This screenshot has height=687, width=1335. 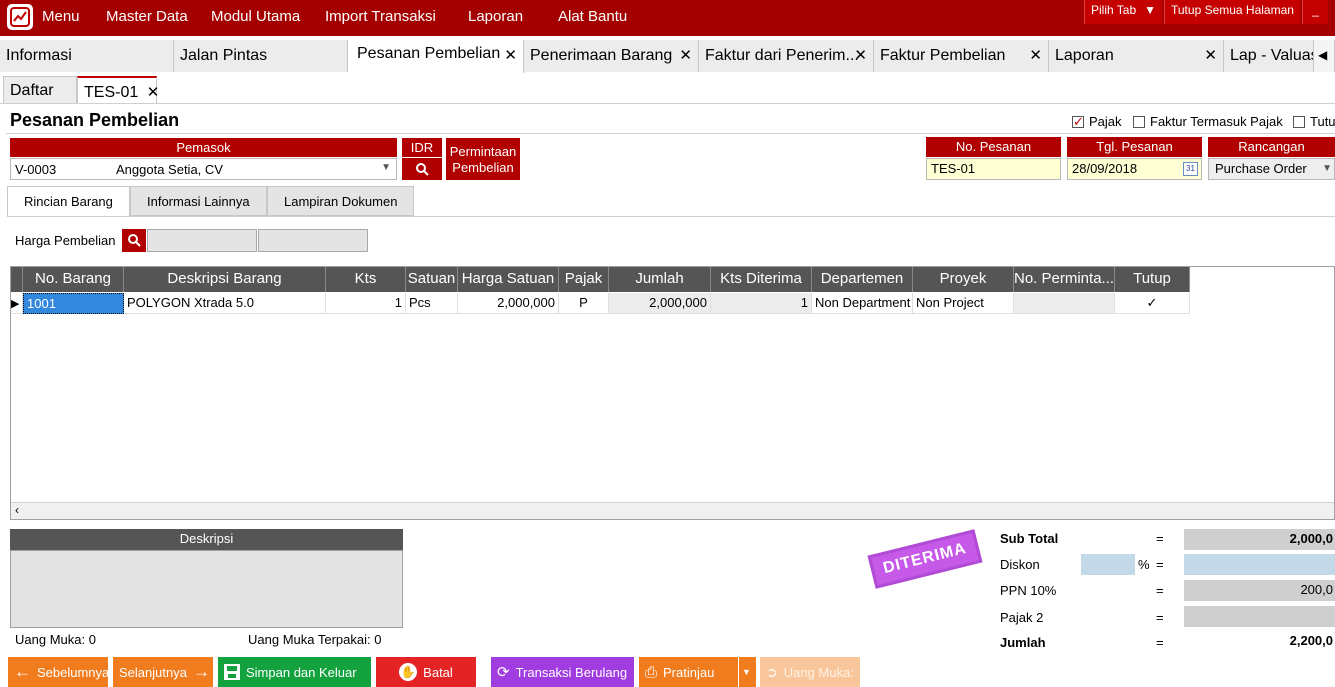 What do you see at coordinates (206, 589) in the screenshot?
I see `deskripsi-textarea` at bounding box center [206, 589].